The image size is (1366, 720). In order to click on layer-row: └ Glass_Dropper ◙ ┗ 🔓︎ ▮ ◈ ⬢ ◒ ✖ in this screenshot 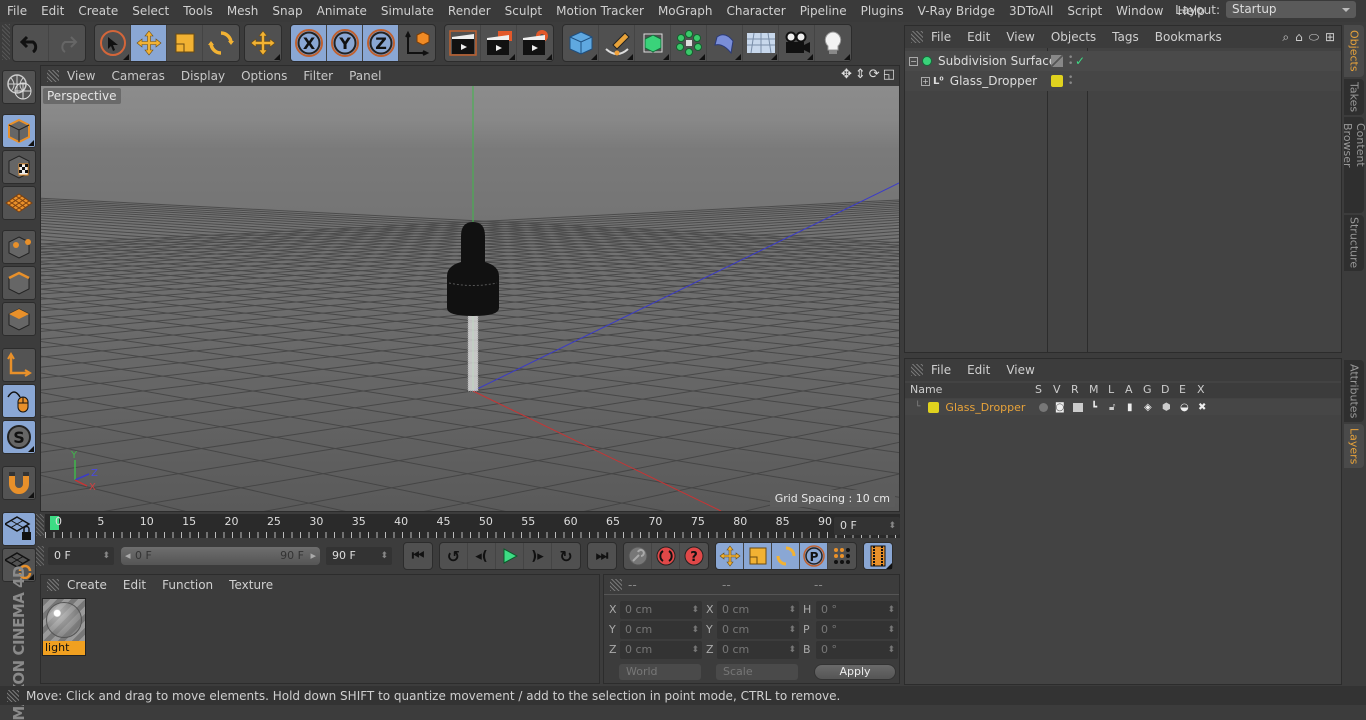, I will do `click(1123, 407)`.